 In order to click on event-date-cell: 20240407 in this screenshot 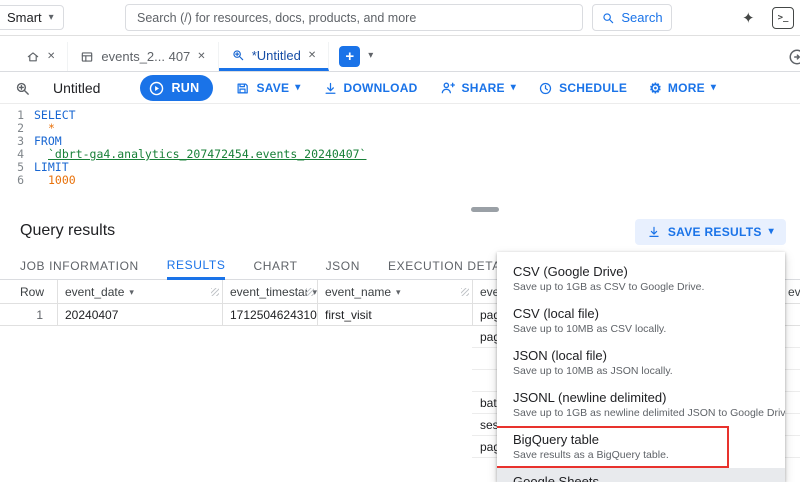, I will do `click(92, 315)`.